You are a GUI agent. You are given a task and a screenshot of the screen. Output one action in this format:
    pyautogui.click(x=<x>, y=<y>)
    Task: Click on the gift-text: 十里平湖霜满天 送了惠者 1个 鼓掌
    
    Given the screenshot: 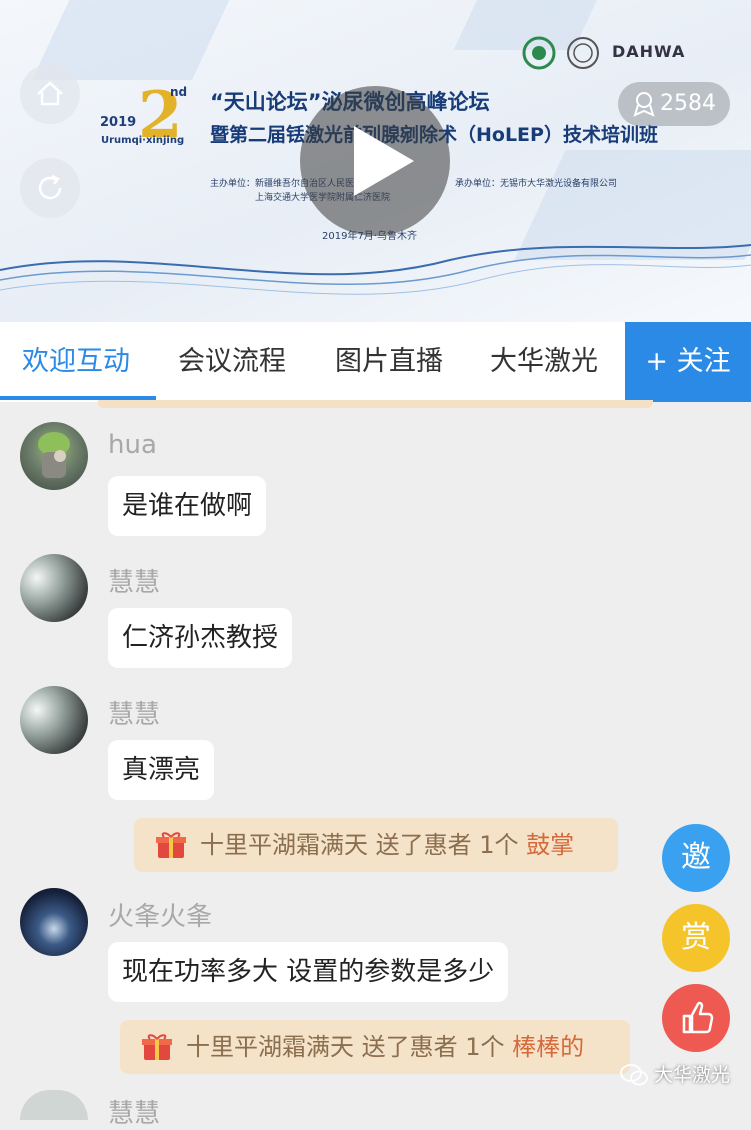 What is the action you would take?
    pyautogui.click(x=387, y=845)
    